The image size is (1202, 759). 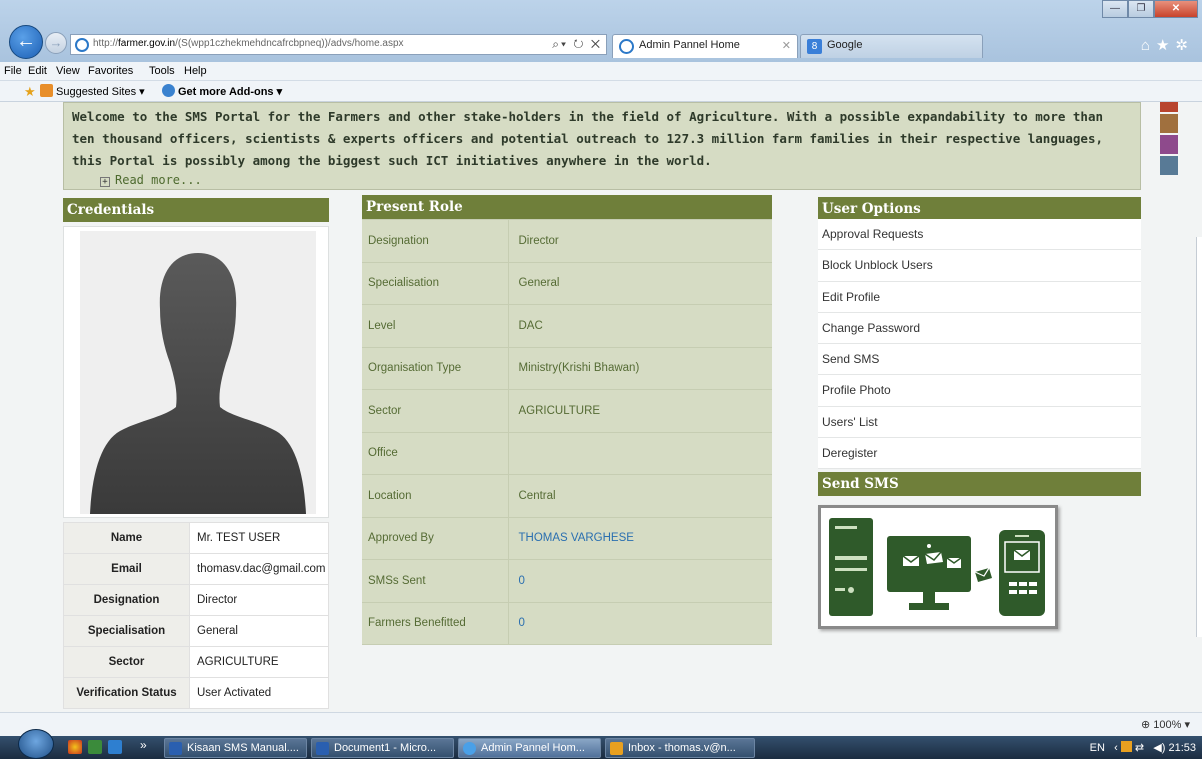 I want to click on cred-label-name: Name, so click(x=126, y=538).